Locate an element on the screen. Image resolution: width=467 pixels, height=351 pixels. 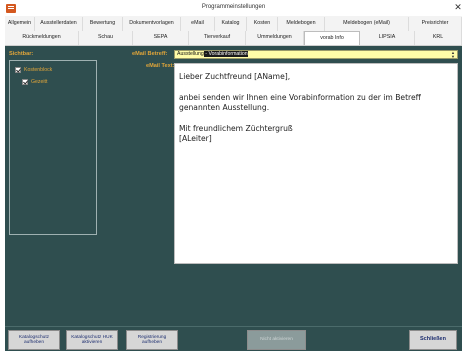
tab-rueckmeldungen: Rückmeldungen is located at coordinates (42, 38).